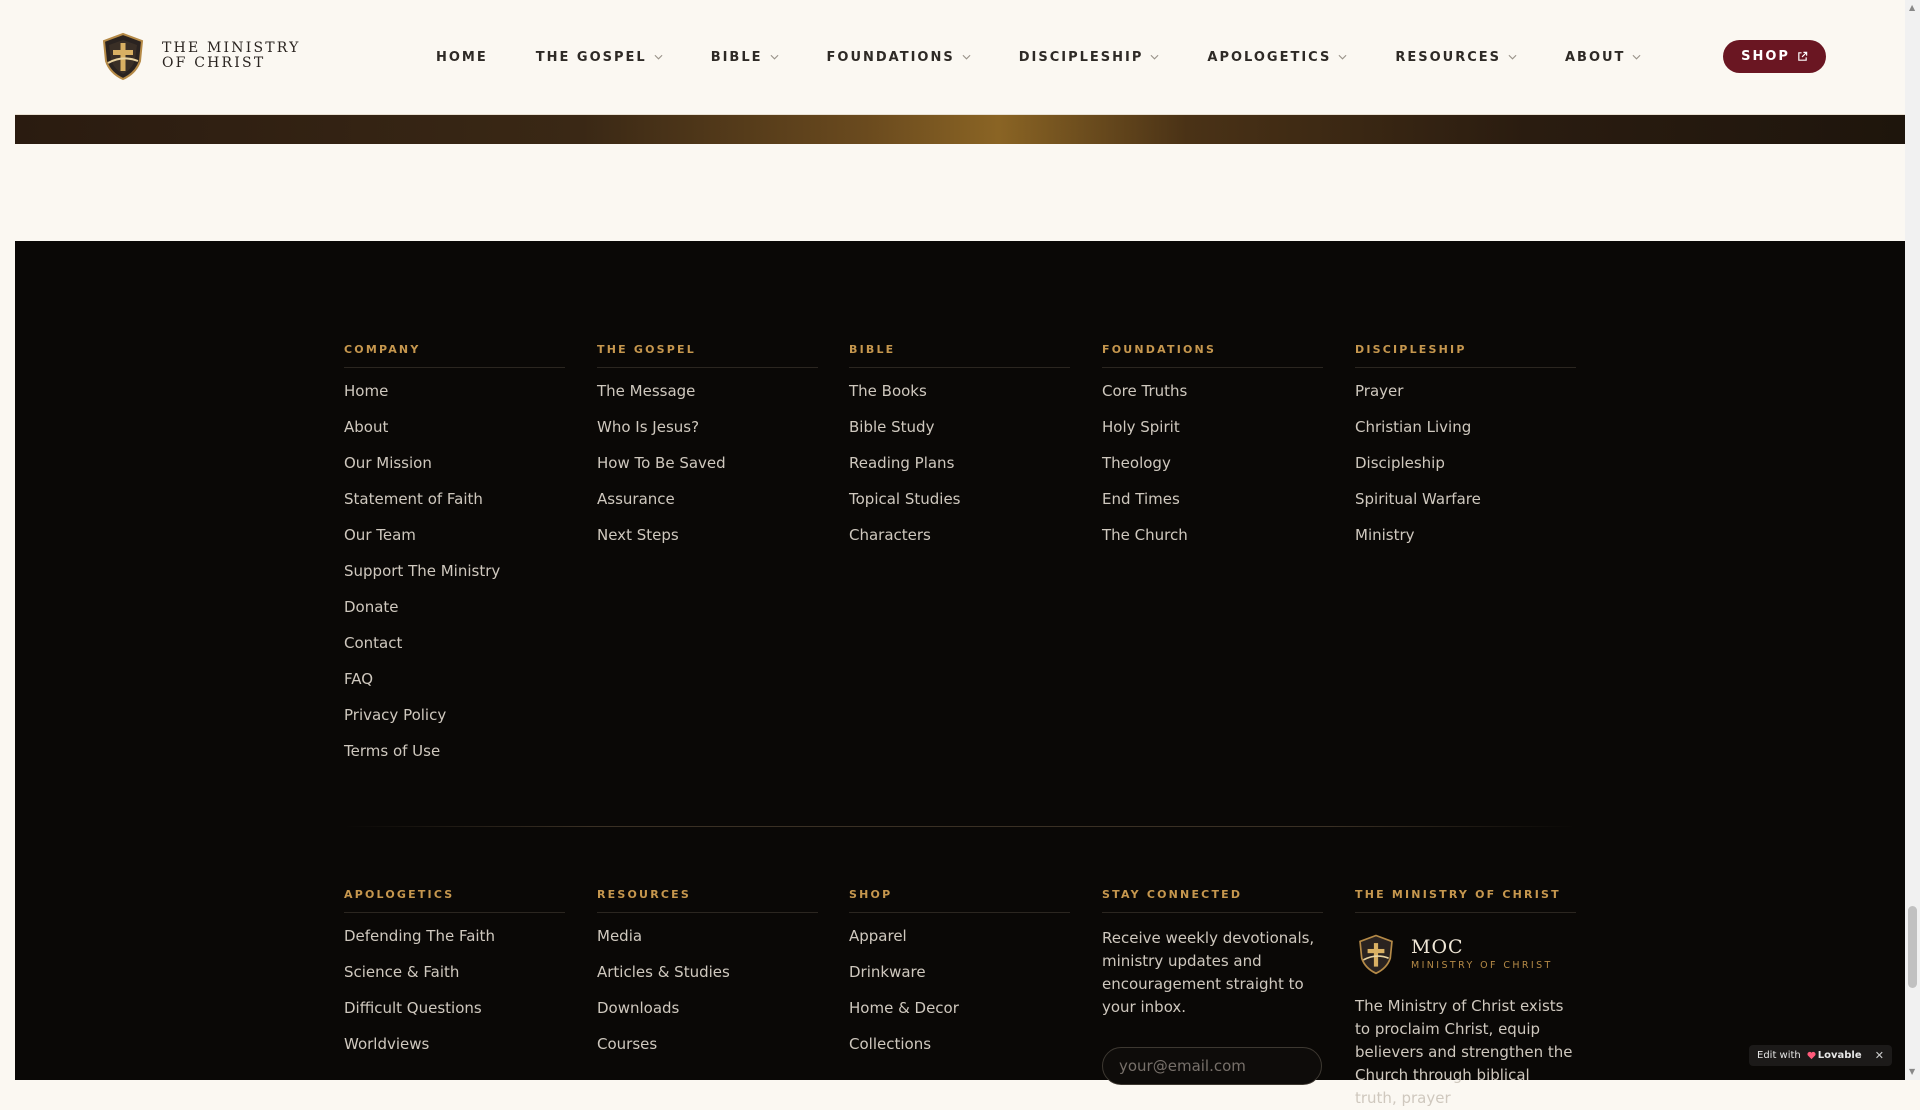  What do you see at coordinates (1465, 463) in the screenshot?
I see `footer-link: Discipleship` at bounding box center [1465, 463].